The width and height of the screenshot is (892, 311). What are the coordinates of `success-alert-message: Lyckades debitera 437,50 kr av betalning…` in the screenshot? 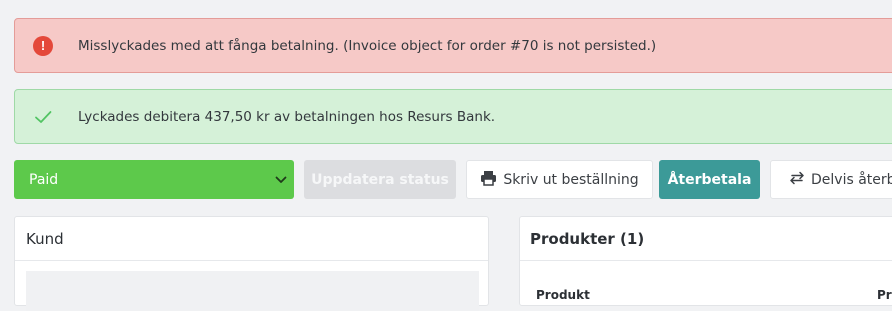 It's located at (287, 116).